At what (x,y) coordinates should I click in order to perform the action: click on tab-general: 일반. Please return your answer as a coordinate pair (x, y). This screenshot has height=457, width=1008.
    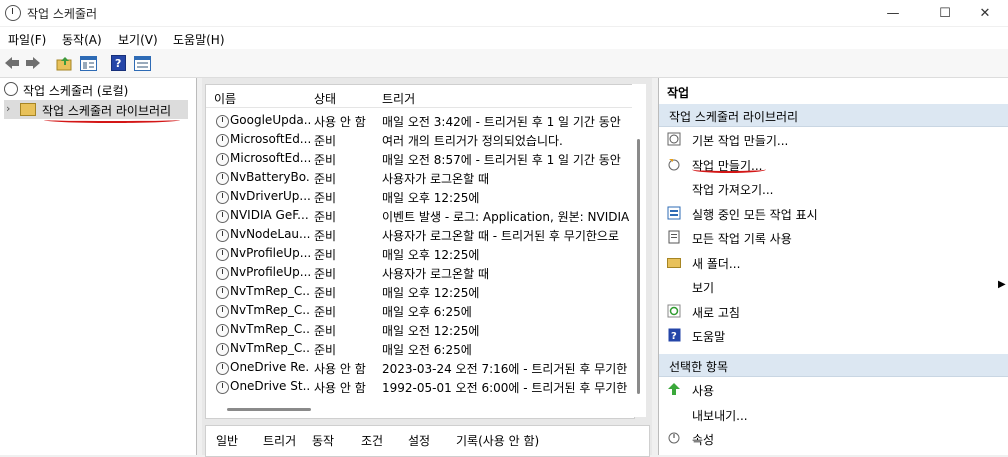
    Looking at the image, I should click on (227, 440).